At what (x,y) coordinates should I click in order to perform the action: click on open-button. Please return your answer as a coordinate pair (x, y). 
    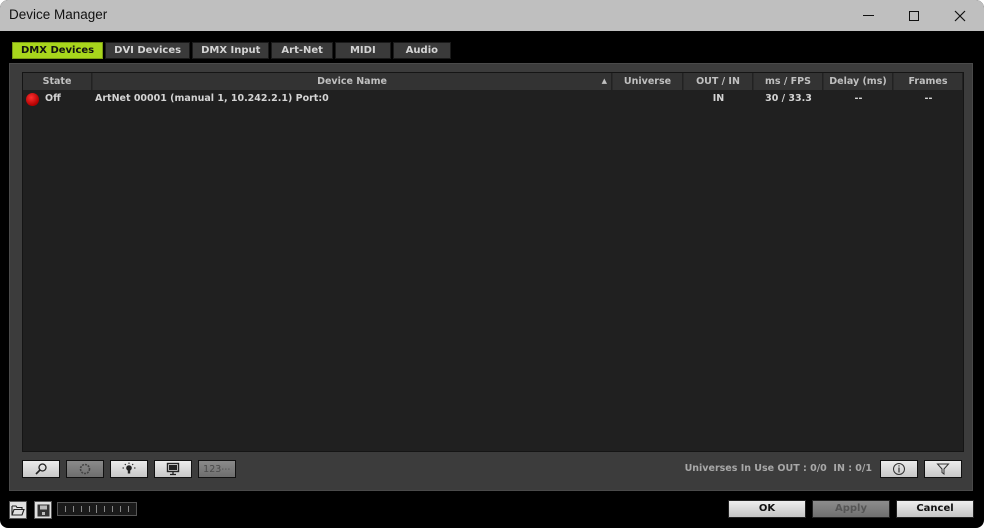
    Looking at the image, I should click on (18, 510).